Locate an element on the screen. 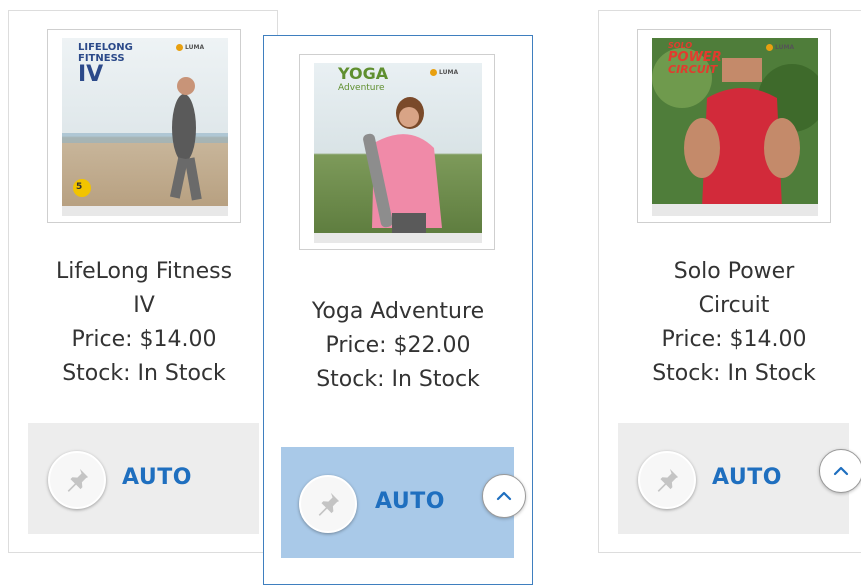 Image resolution: width=861 pixels, height=585 pixels. product-image: LIFELONG FITNESS IV LUMA 5 is located at coordinates (144, 126).